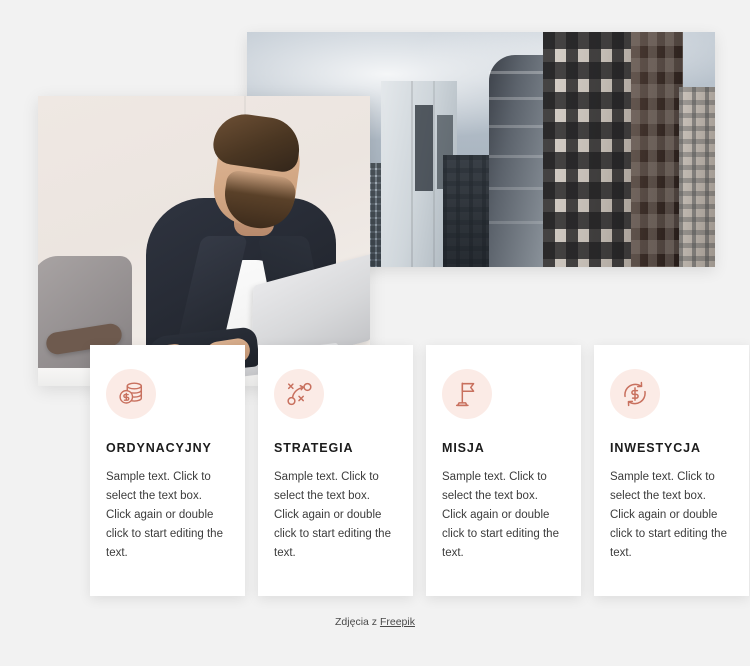 This screenshot has height=666, width=750. I want to click on freepik-link: Freepik, so click(397, 622).